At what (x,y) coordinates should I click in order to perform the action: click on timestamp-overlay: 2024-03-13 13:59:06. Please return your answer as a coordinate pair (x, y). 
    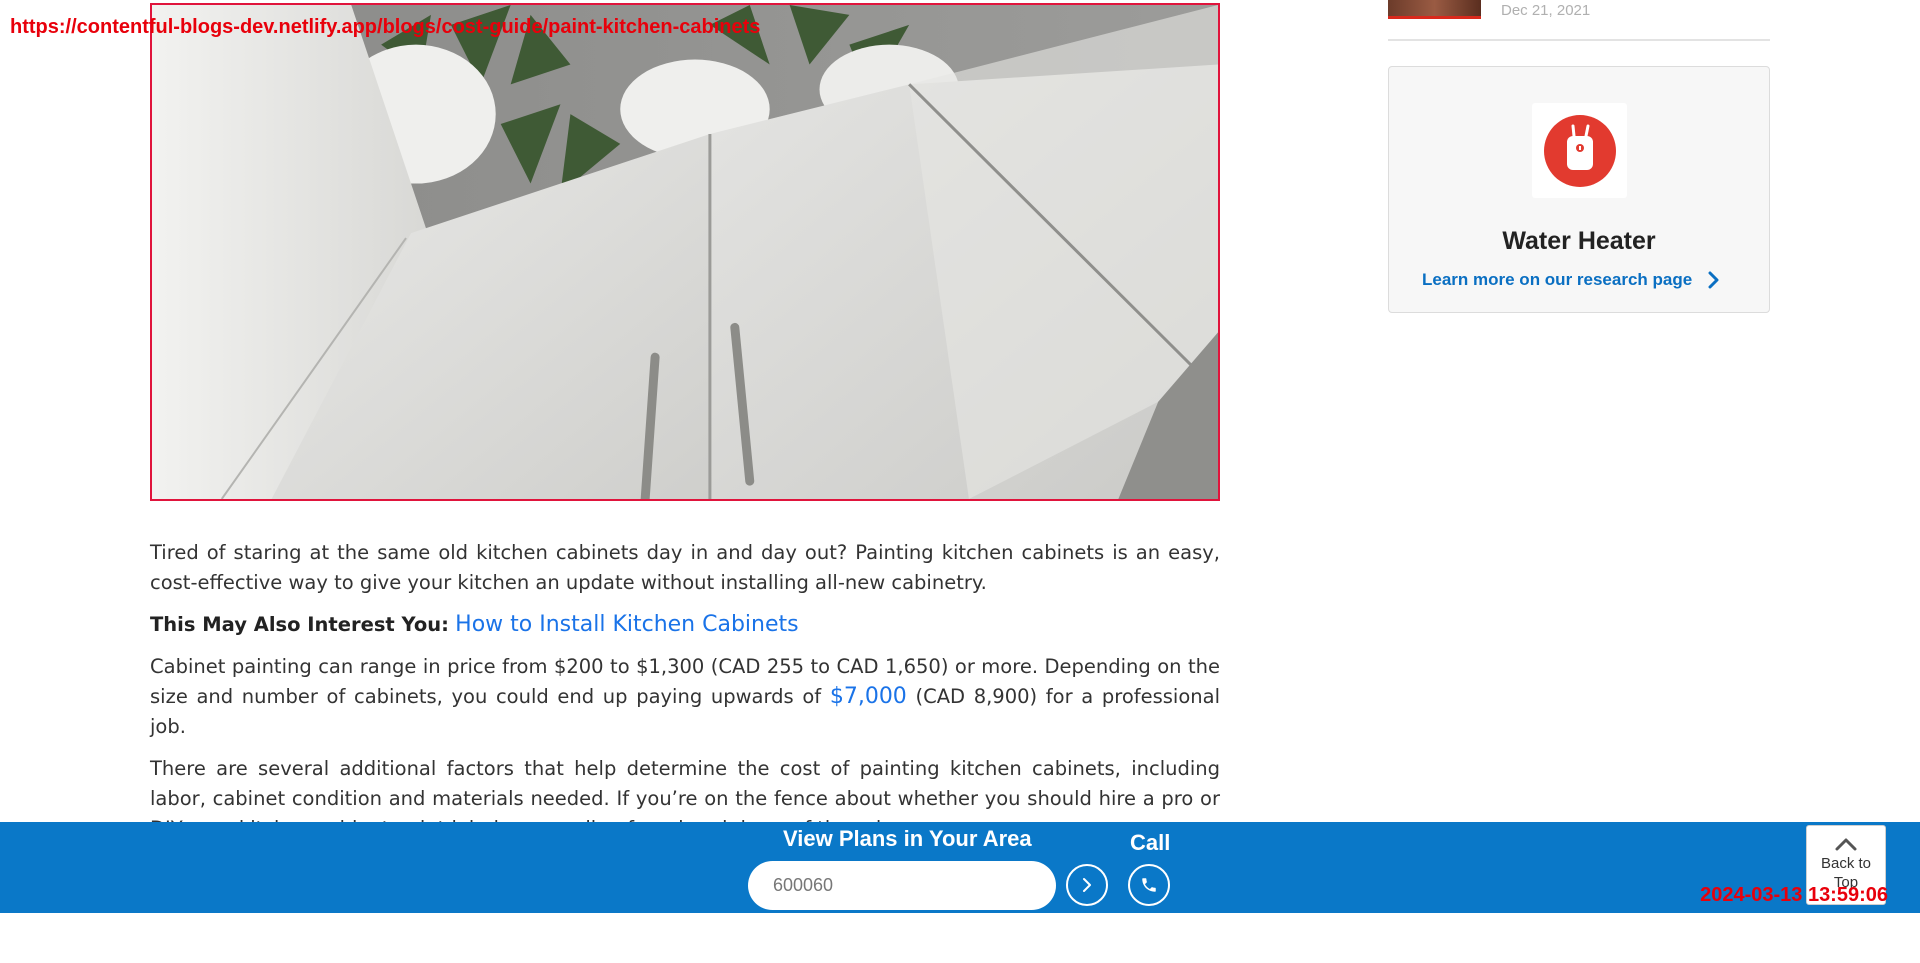
    Looking at the image, I should click on (1794, 895).